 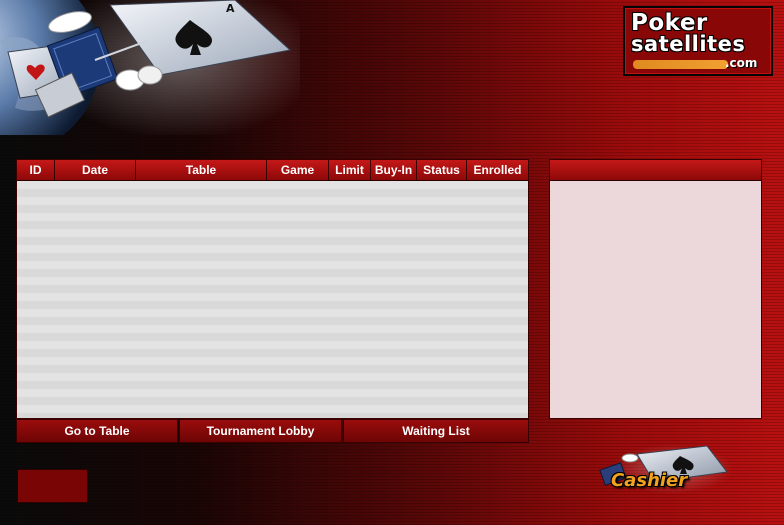 I want to click on cashier-button: Cashier, so click(x=662, y=471).